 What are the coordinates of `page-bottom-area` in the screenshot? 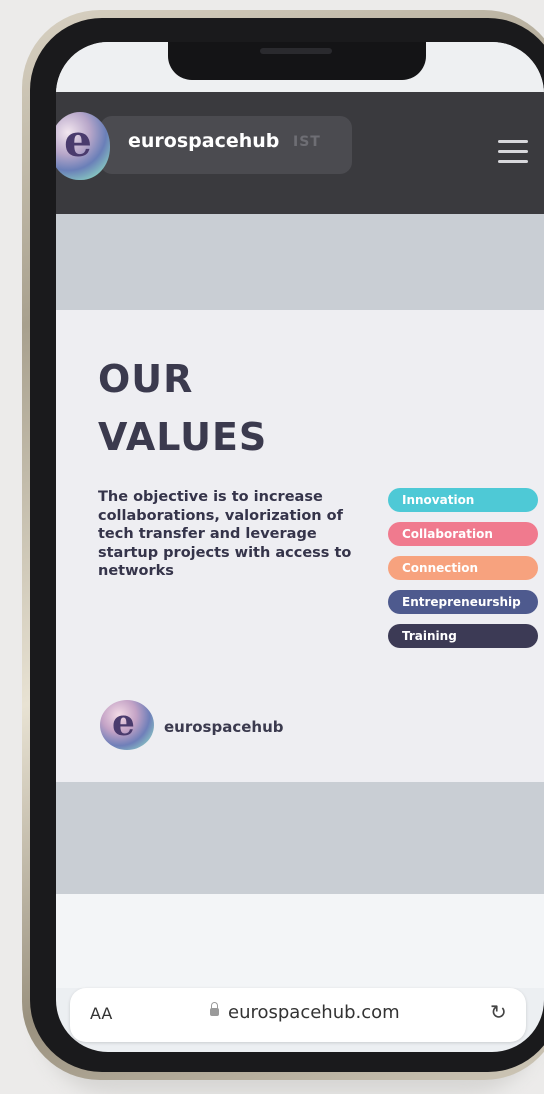 It's located at (300, 941).